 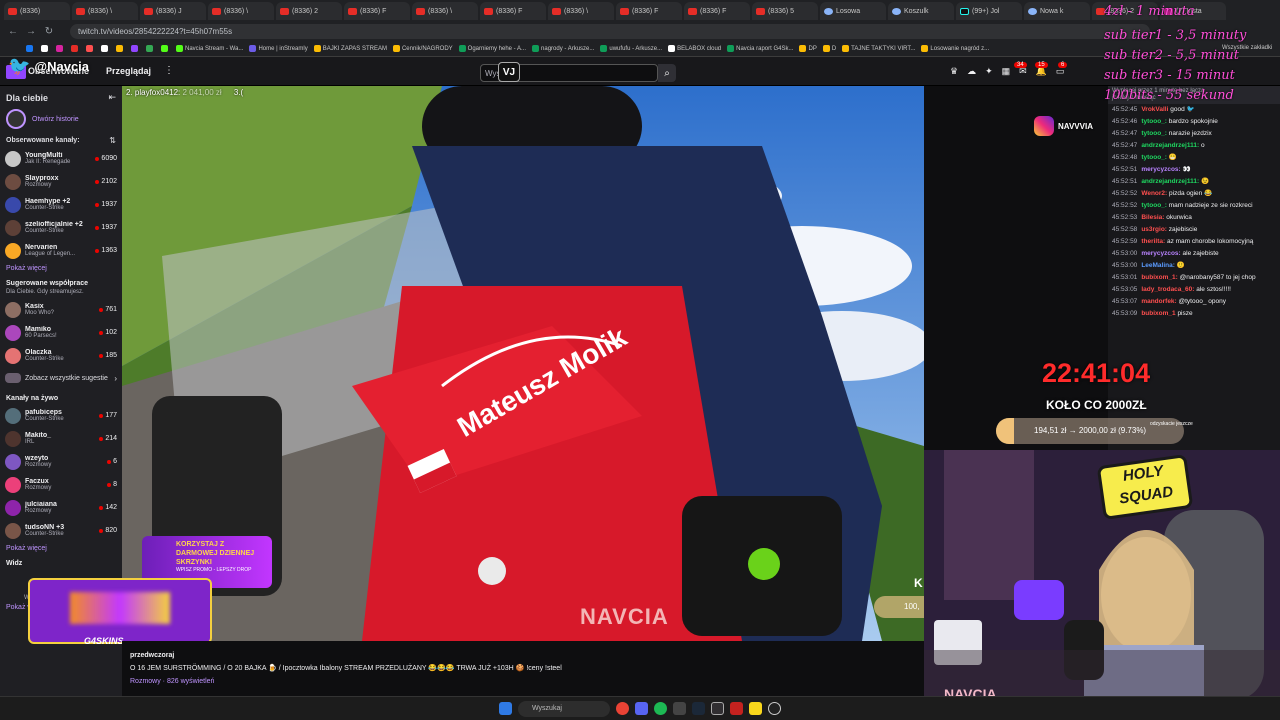 I want to click on browse-link: Przeglądaj, so click(x=128, y=71).